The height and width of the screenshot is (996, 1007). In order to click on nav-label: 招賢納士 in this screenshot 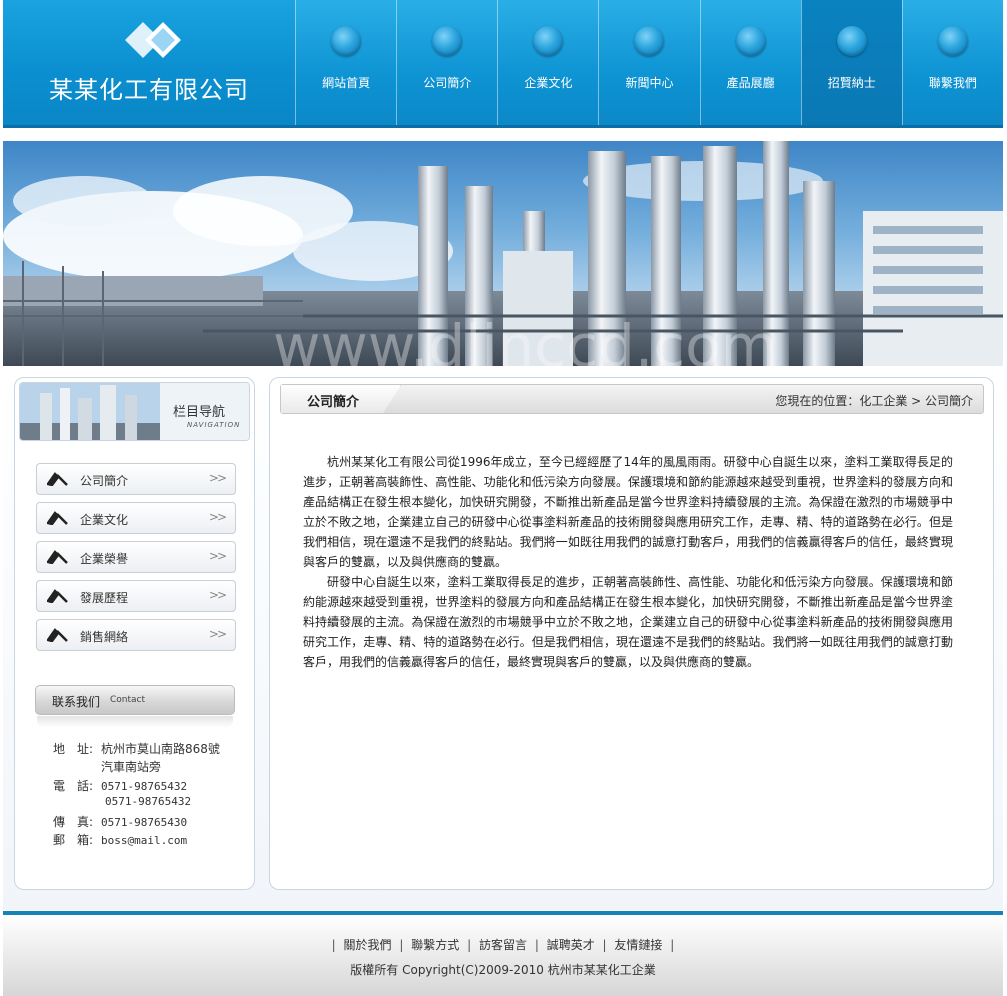, I will do `click(851, 83)`.